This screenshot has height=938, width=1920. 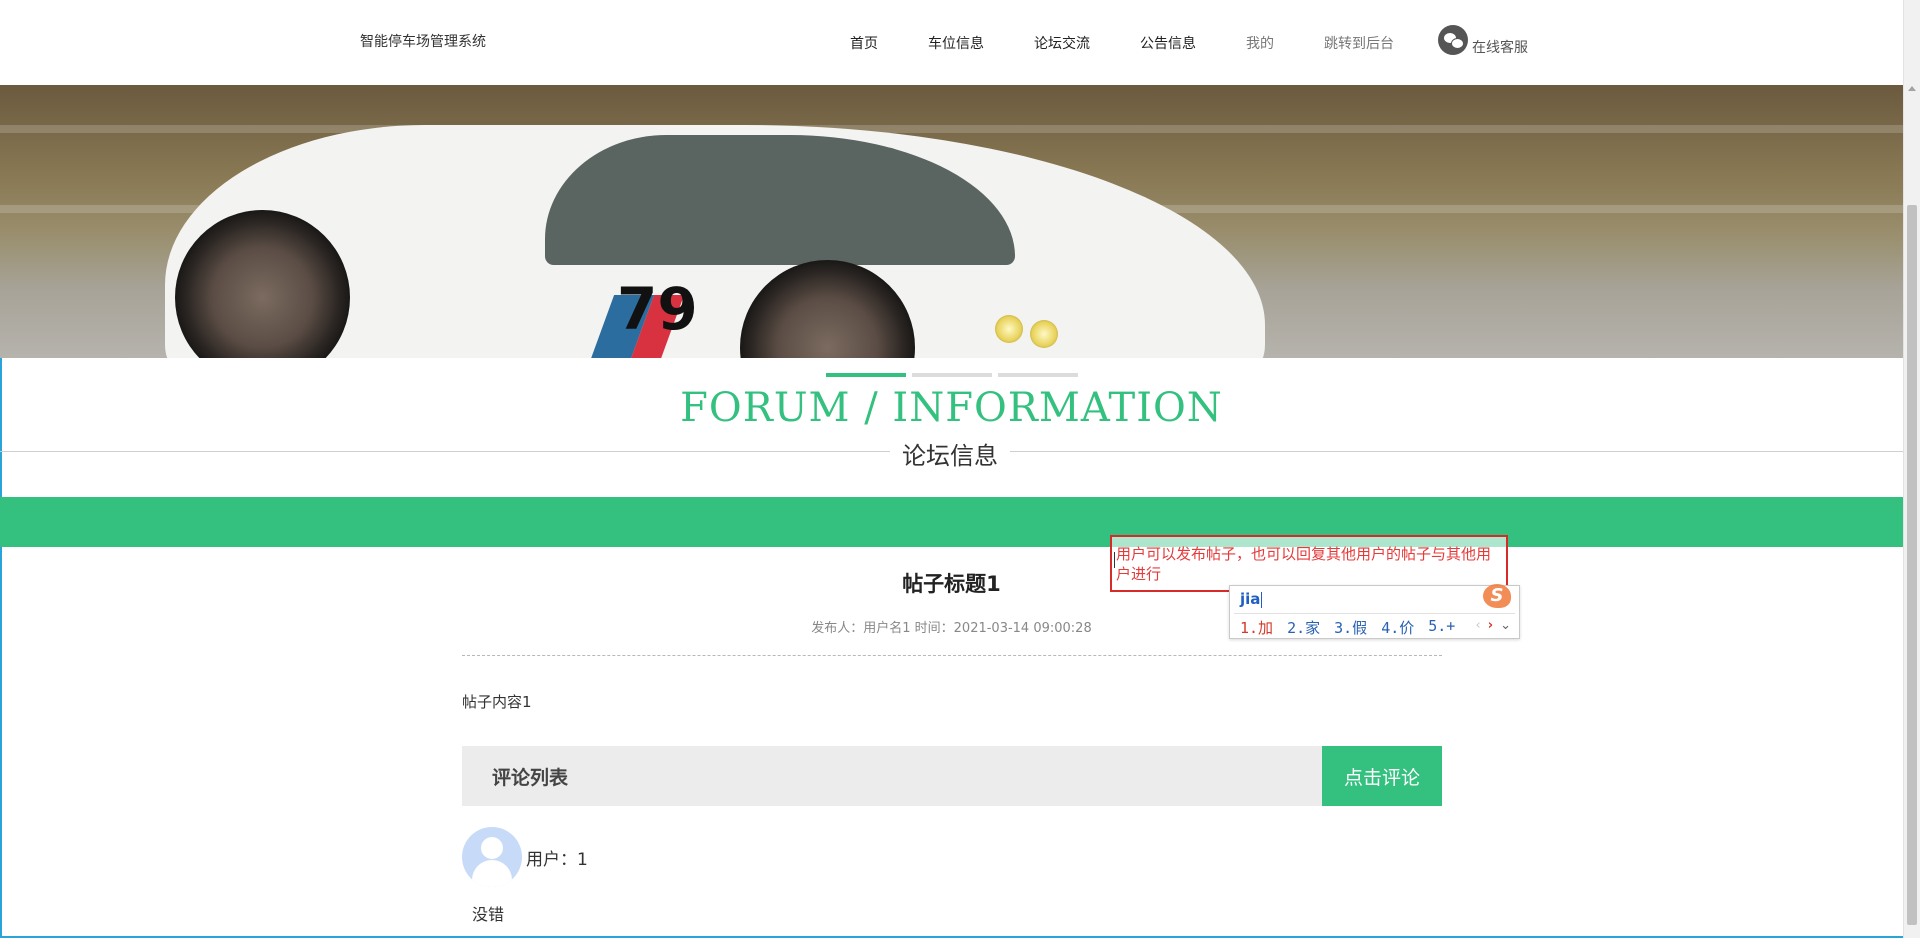 I want to click on vertical-scrollbar, so click(x=1911, y=469).